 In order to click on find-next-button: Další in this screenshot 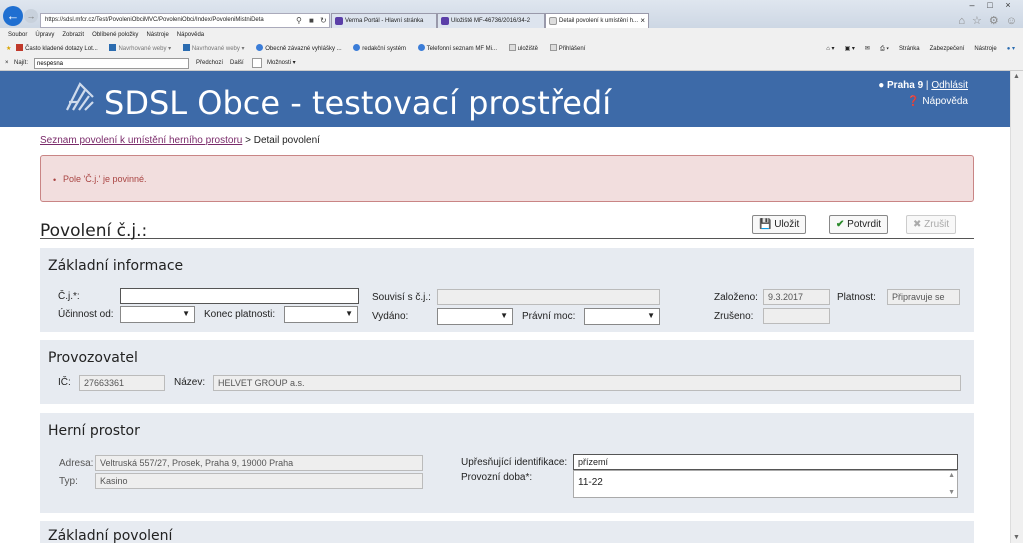, I will do `click(237, 63)`.